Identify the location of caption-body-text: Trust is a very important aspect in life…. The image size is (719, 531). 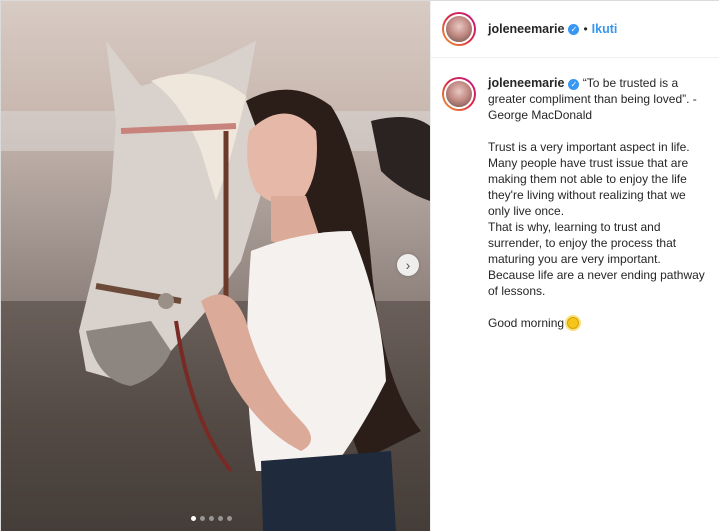
(596, 219).